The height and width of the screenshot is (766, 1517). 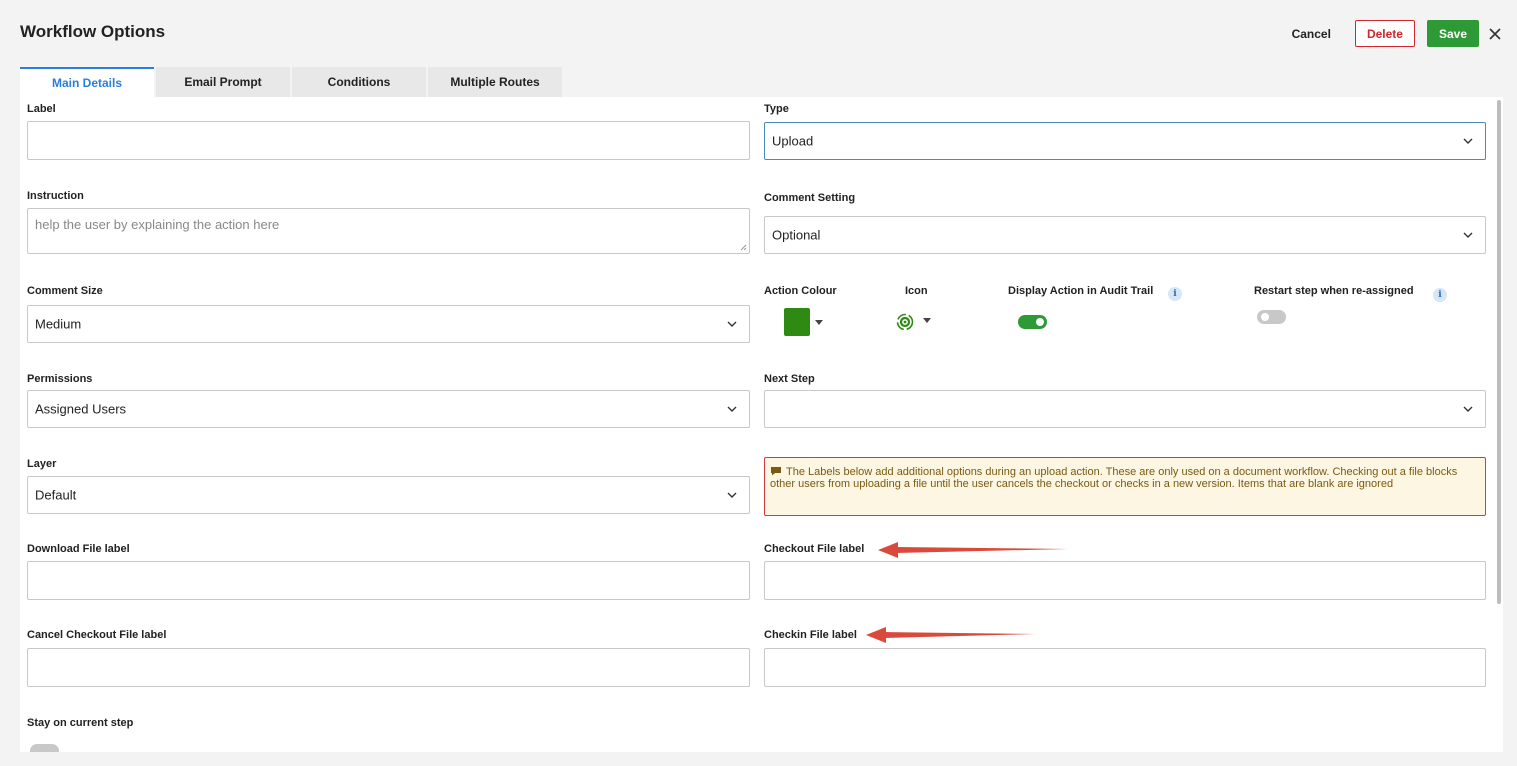 What do you see at coordinates (388, 667) in the screenshot?
I see `cancel-checkout-label-input` at bounding box center [388, 667].